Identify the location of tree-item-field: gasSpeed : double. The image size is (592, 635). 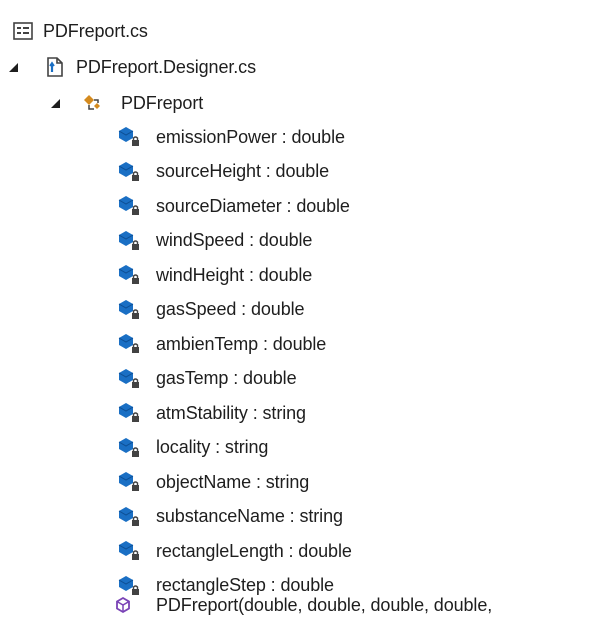
(296, 310).